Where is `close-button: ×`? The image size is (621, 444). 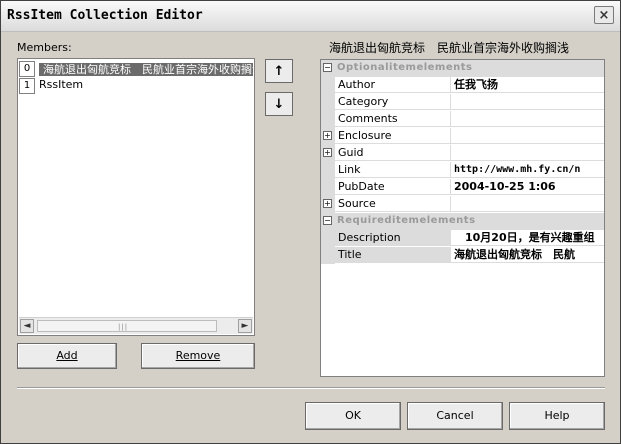 close-button: × is located at coordinates (604, 15).